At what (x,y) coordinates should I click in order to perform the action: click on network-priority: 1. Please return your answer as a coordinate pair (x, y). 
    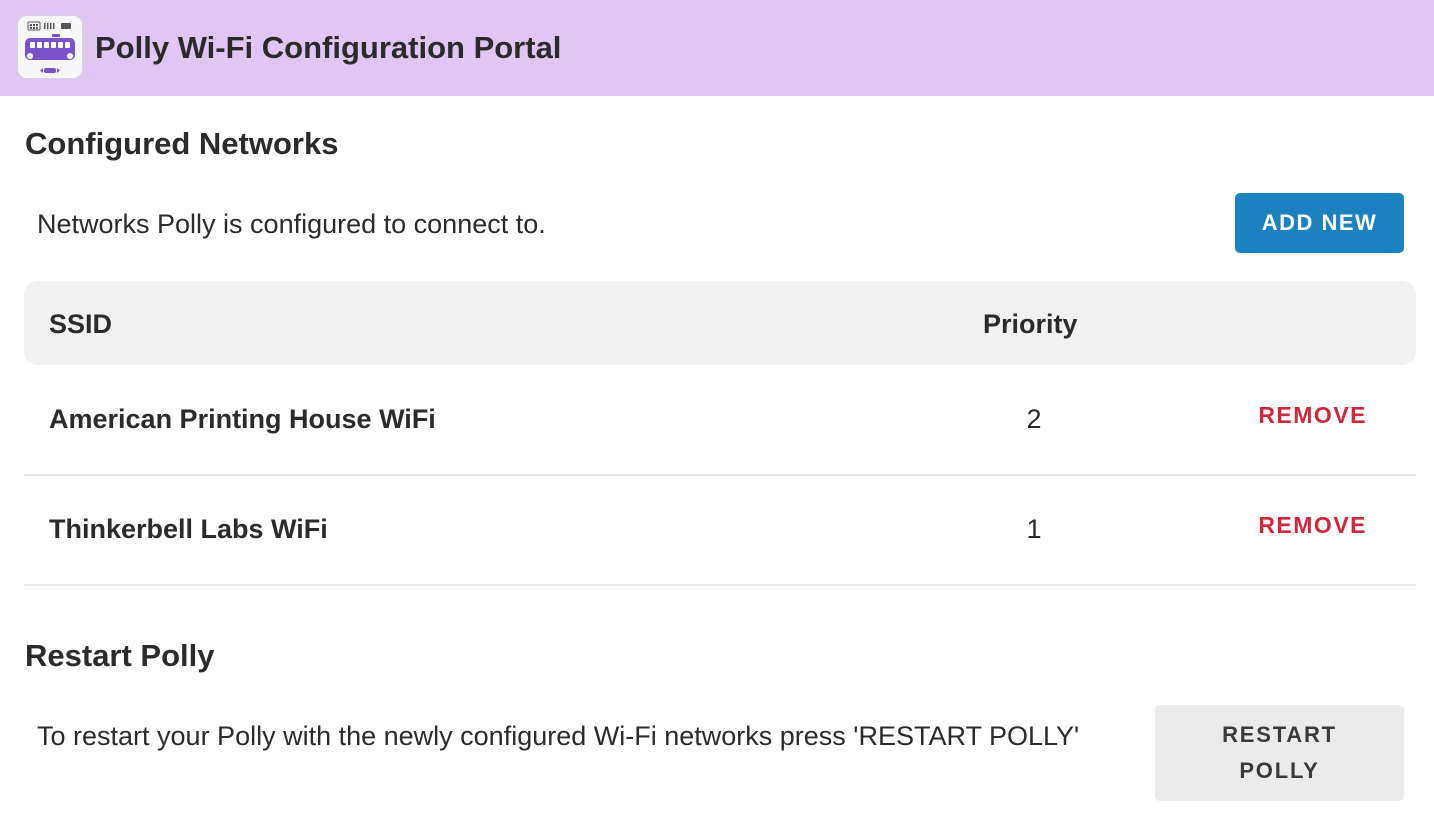
    Looking at the image, I should click on (1034, 529).